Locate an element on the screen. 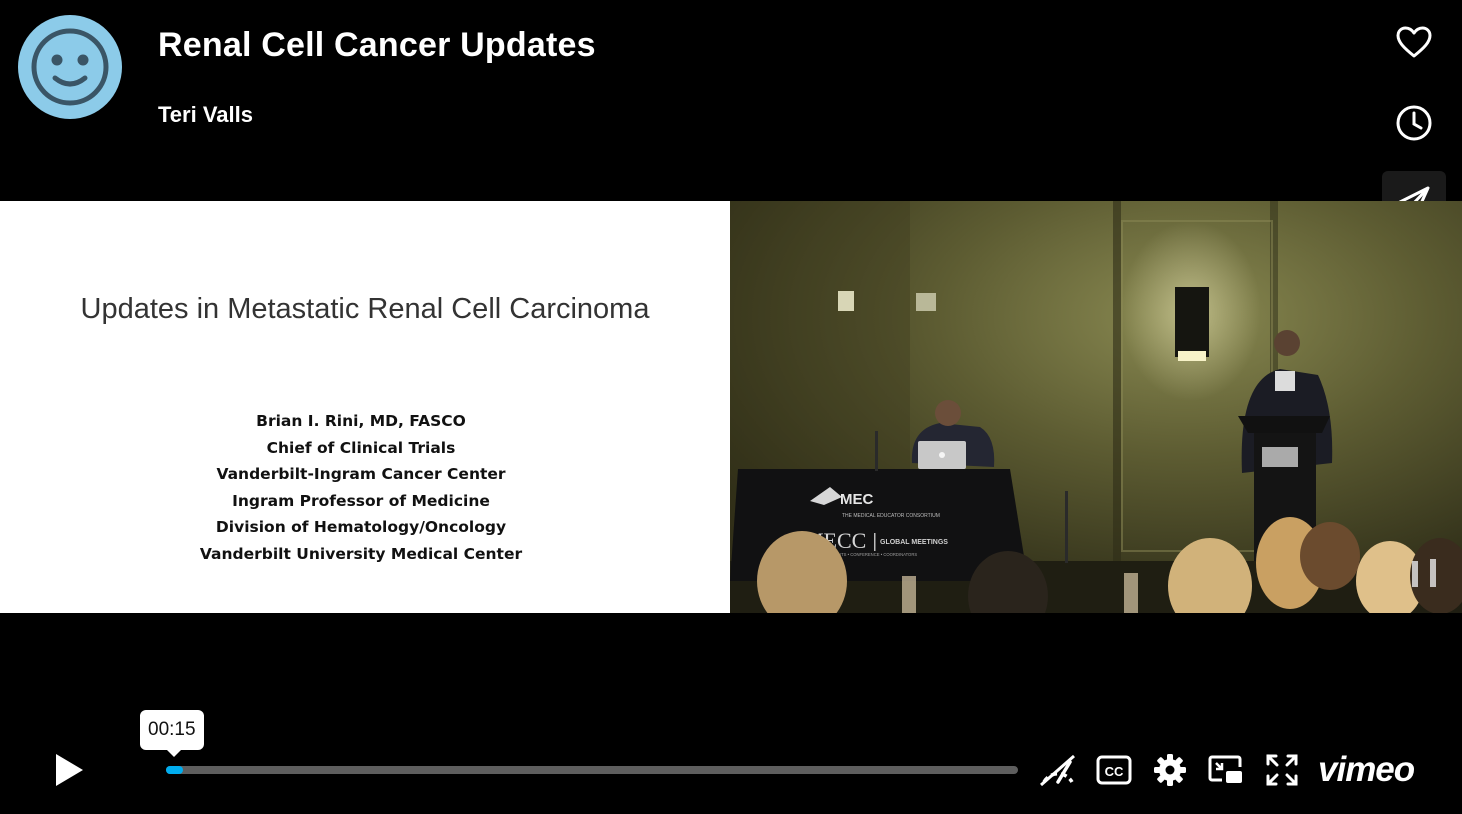  speed-icon is located at coordinates (1057, 770).